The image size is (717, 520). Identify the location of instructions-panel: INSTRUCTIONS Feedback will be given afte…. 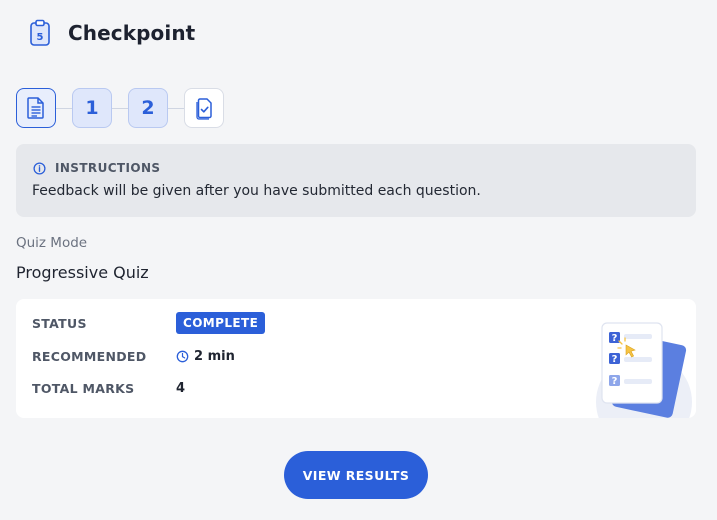
(356, 180).